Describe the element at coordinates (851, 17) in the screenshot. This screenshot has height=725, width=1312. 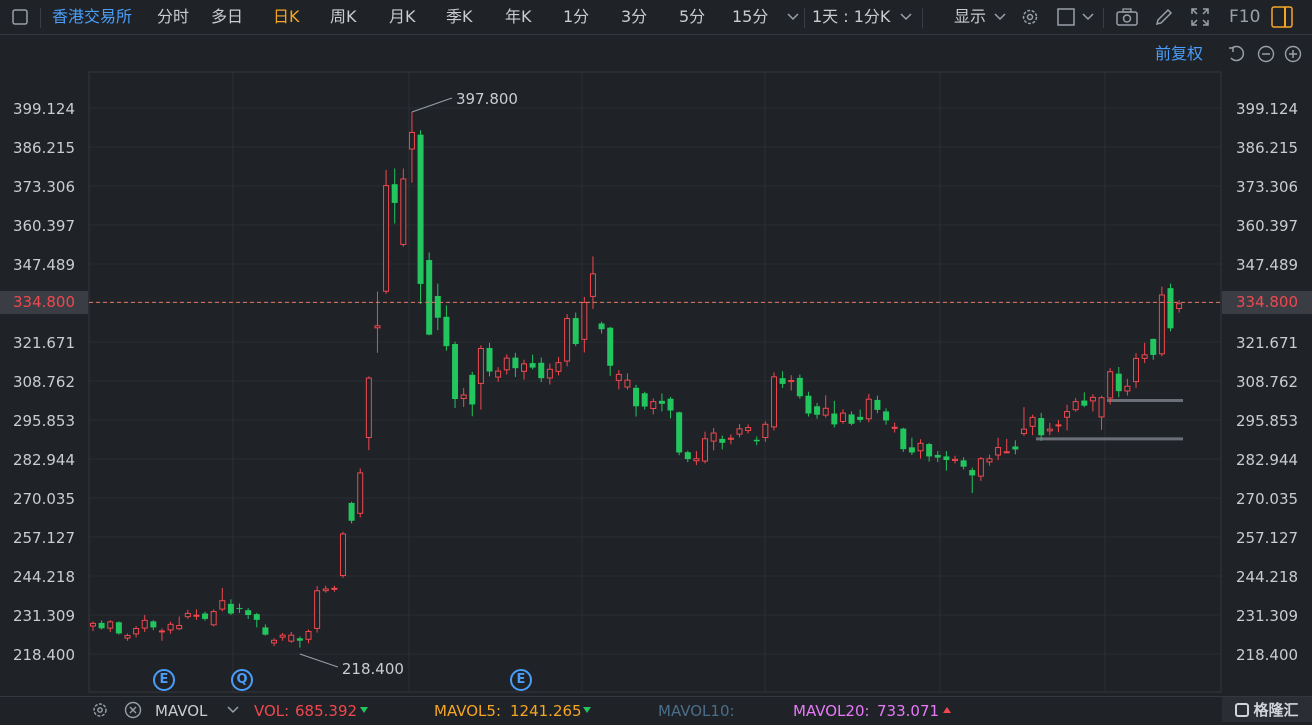
I see `interval-select: 1天 : 1分K` at that location.